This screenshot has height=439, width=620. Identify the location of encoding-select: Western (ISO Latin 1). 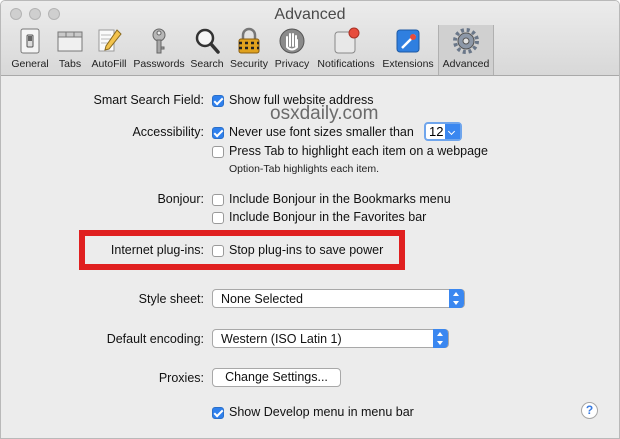
(330, 338).